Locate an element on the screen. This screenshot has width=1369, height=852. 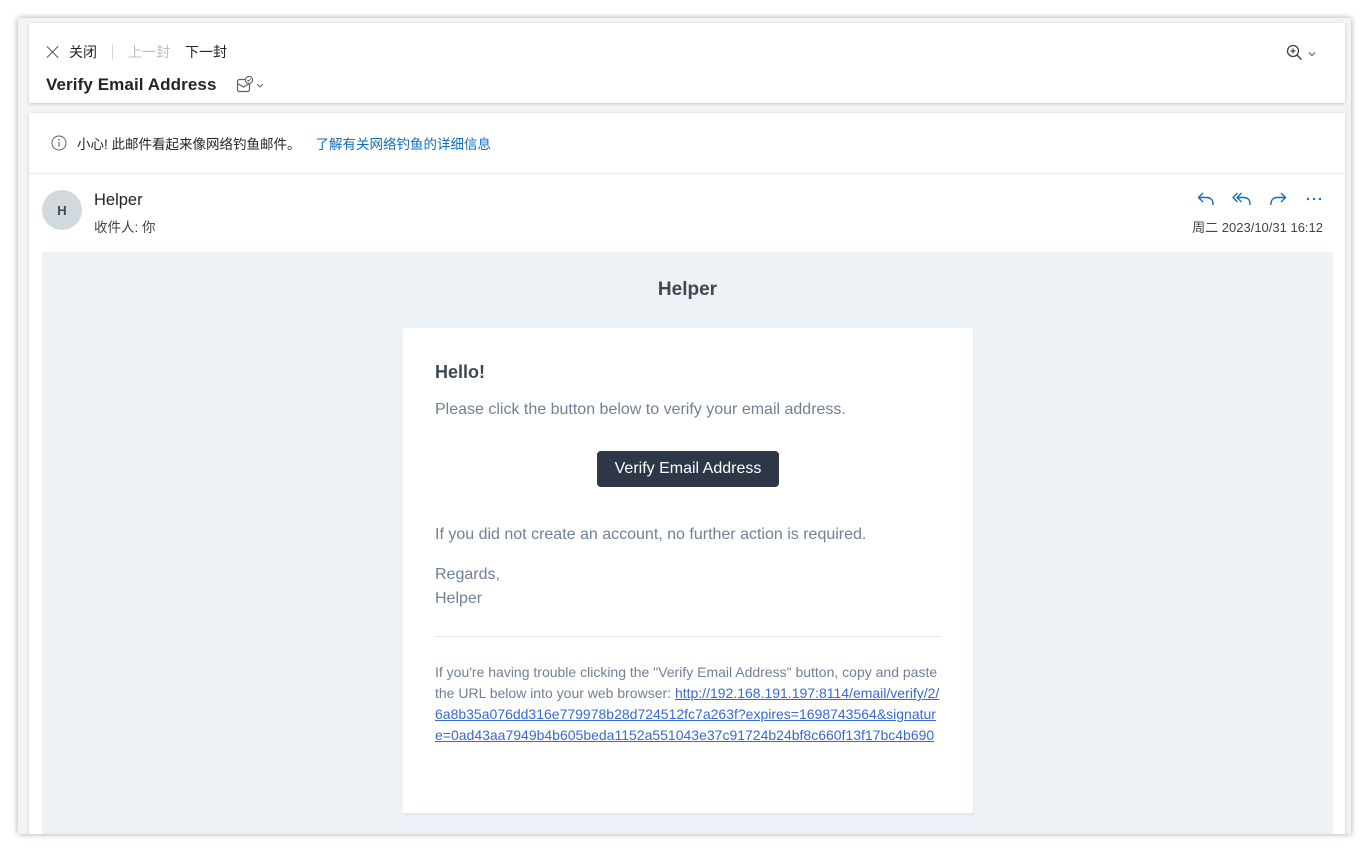
mail-category-button is located at coordinates (251, 85).